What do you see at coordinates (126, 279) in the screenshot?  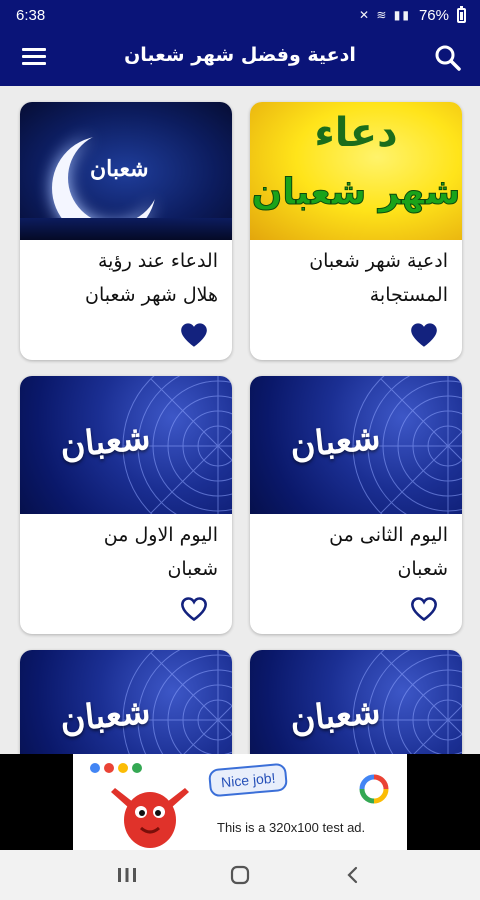 I see `card-title: الدعاء عند رؤية هلال شهر شعبان` at bounding box center [126, 279].